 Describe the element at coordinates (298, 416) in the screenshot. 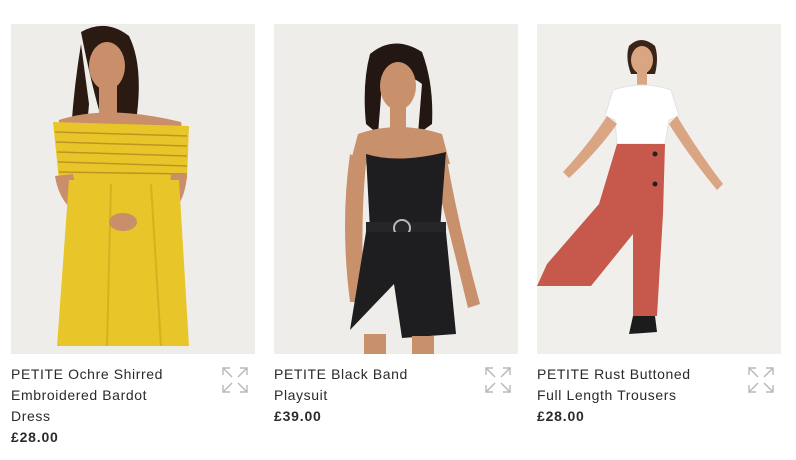

I see `product-price: £39.00` at that location.